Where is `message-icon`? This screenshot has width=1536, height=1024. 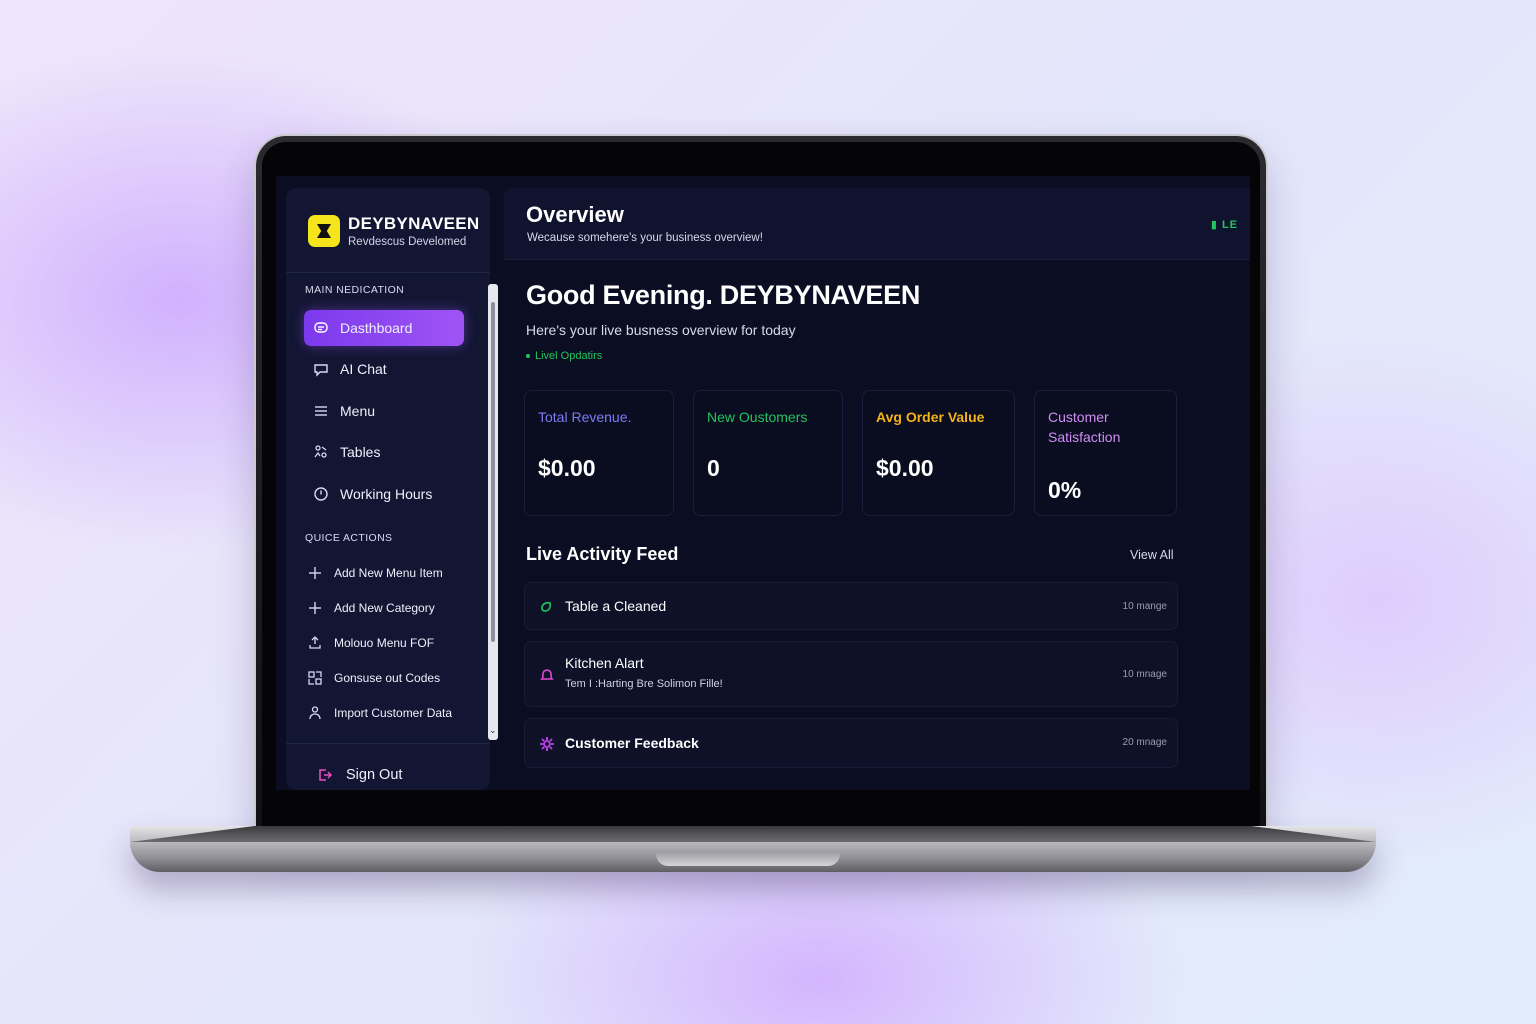 message-icon is located at coordinates (321, 369).